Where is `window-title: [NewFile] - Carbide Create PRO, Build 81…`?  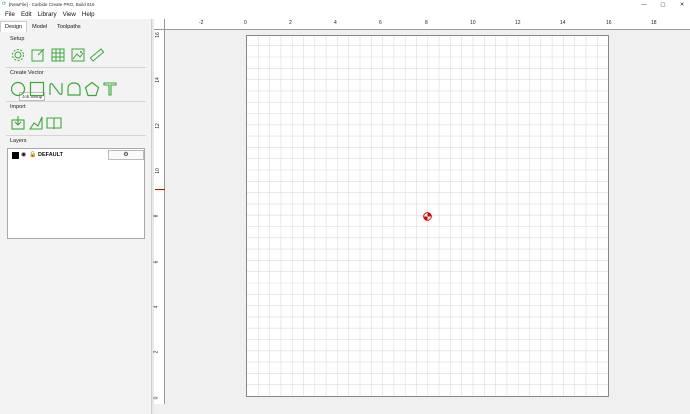 window-title: [NewFile] - Carbide Create PRO, Build 81… is located at coordinates (52, 4).